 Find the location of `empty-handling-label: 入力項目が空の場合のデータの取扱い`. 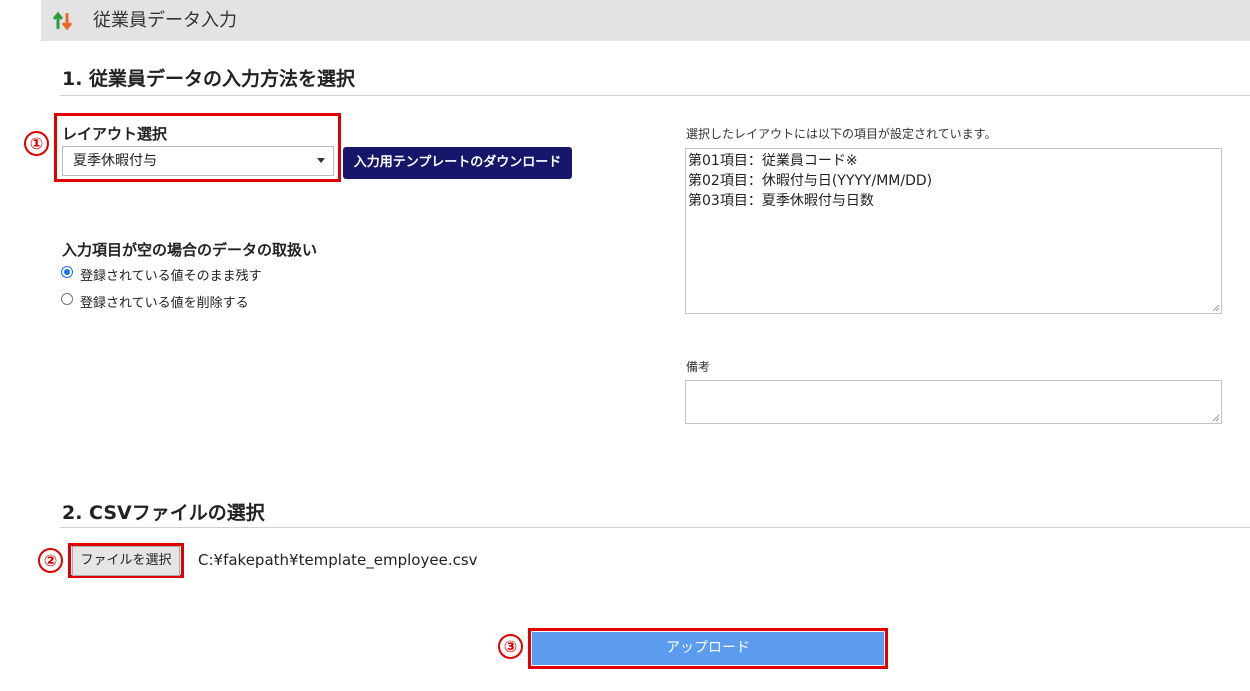

empty-handling-label: 入力項目が空の場合のデータの取扱い is located at coordinates (190, 250).